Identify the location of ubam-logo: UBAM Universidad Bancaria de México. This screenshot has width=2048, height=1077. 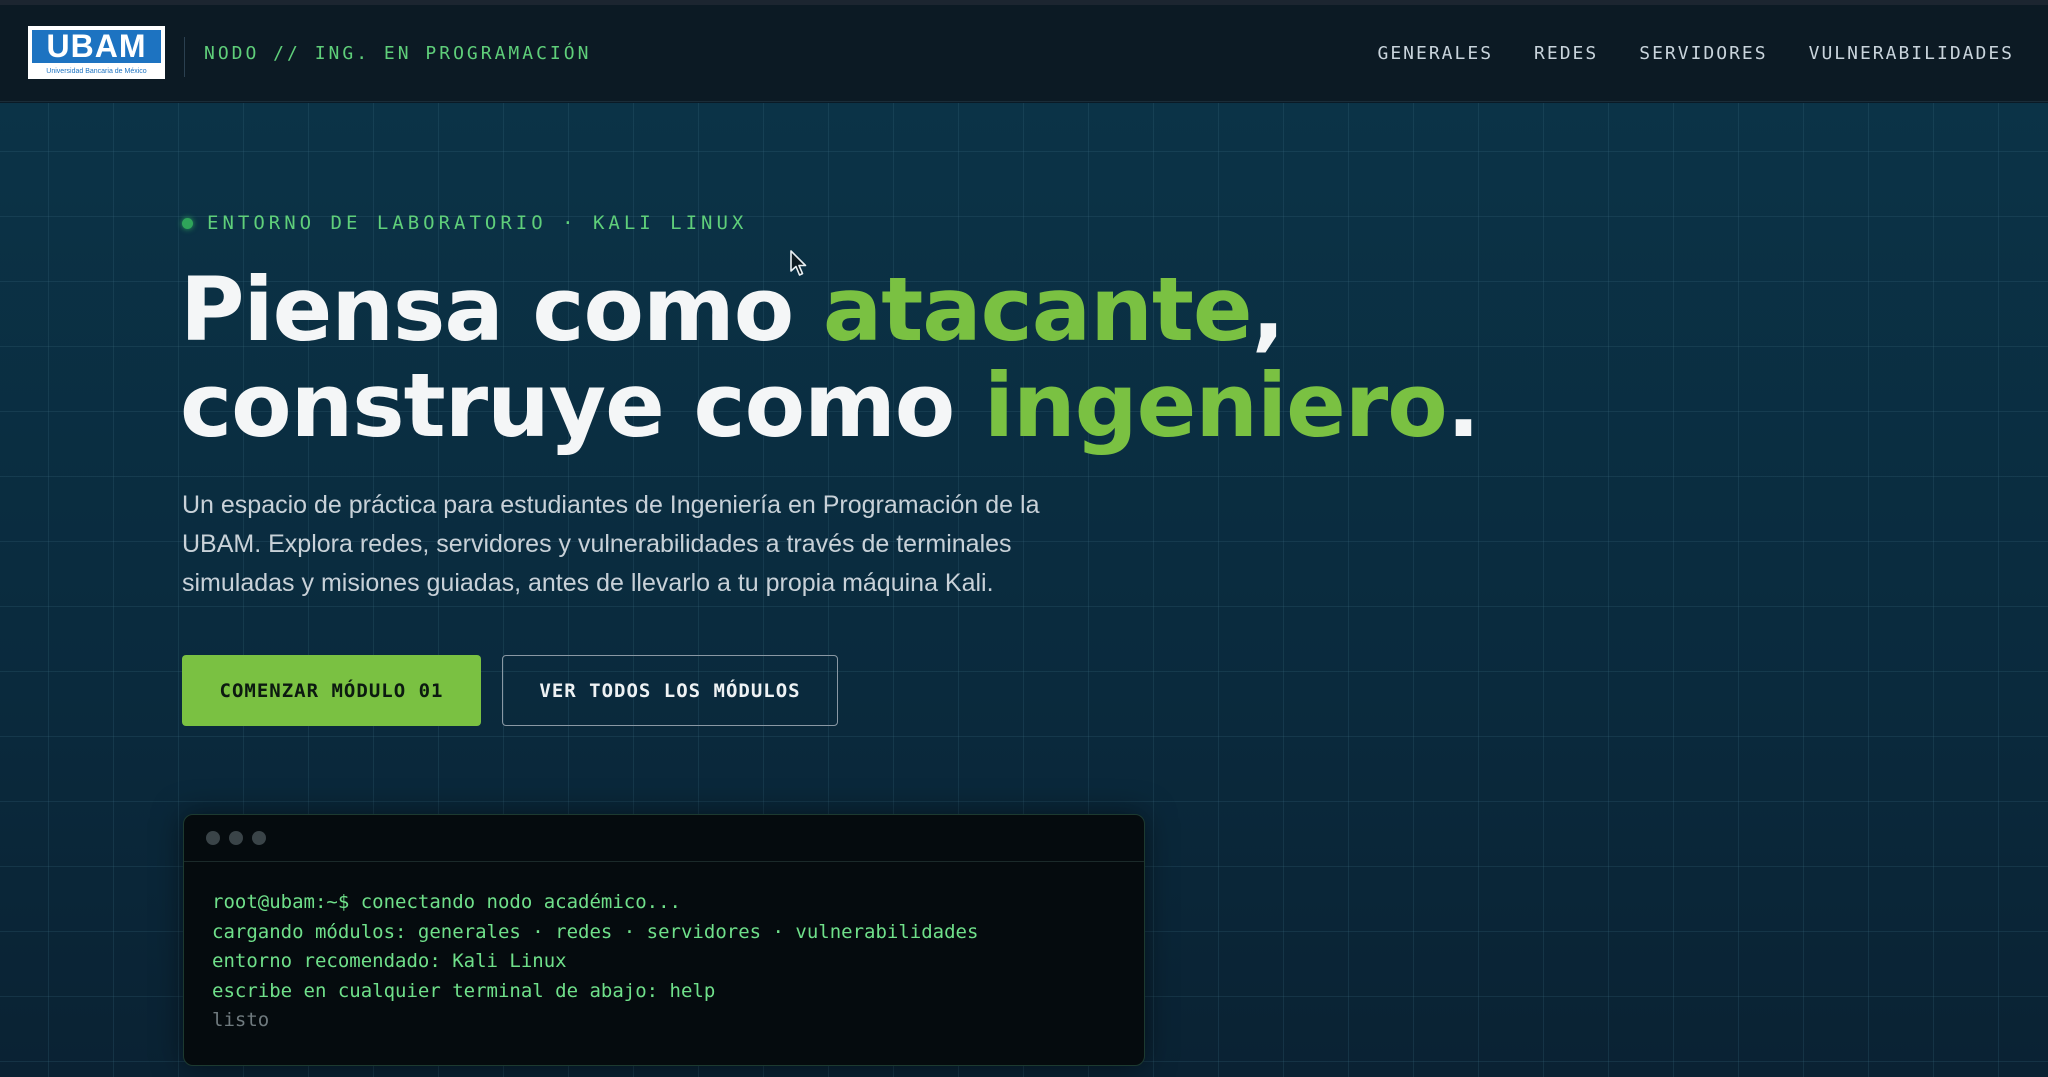
(96, 52).